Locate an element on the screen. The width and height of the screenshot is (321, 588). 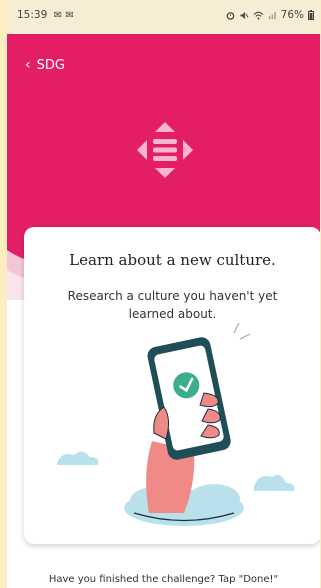
battery-icon is located at coordinates (311, 15).